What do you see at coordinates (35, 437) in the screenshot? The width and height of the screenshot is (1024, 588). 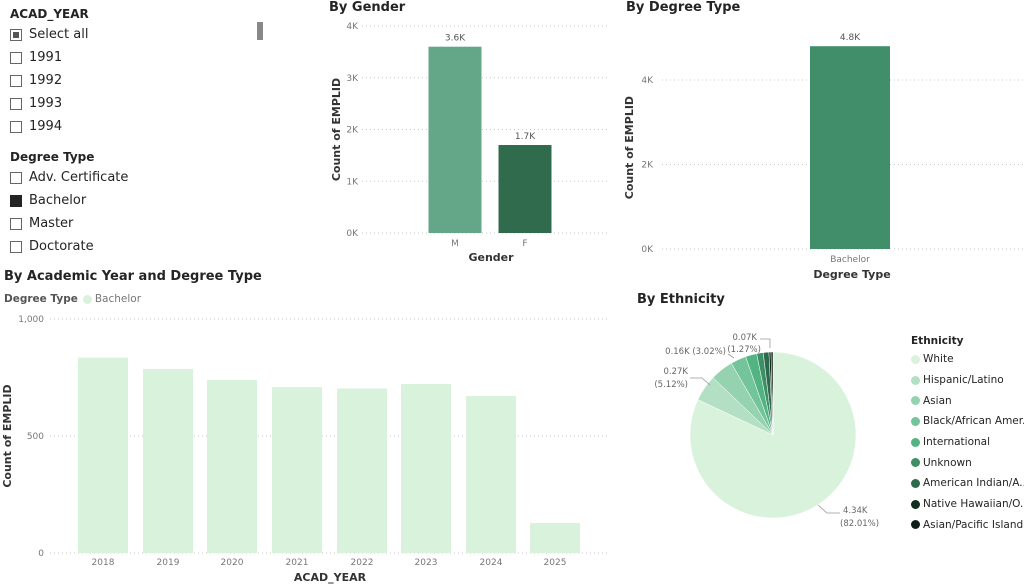 I see `y-tick-label: 500` at bounding box center [35, 437].